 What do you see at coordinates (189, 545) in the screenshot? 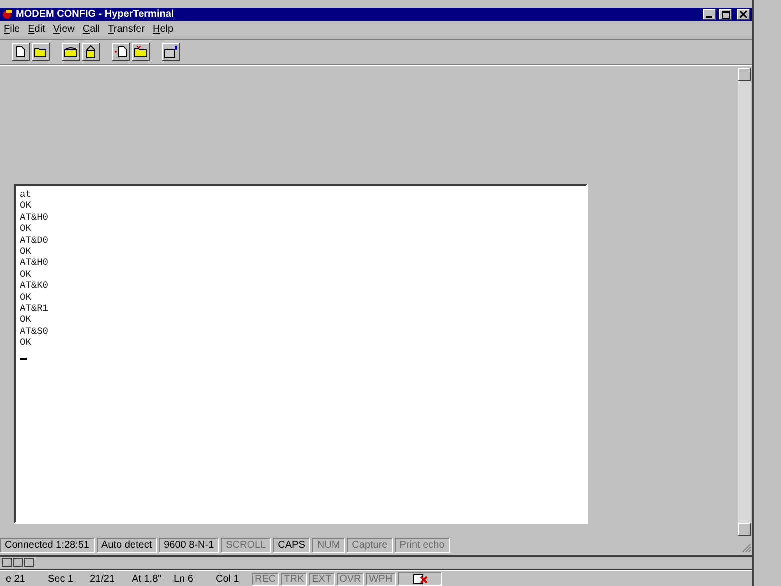
I see `status-field: 9600 8-N-1` at bounding box center [189, 545].